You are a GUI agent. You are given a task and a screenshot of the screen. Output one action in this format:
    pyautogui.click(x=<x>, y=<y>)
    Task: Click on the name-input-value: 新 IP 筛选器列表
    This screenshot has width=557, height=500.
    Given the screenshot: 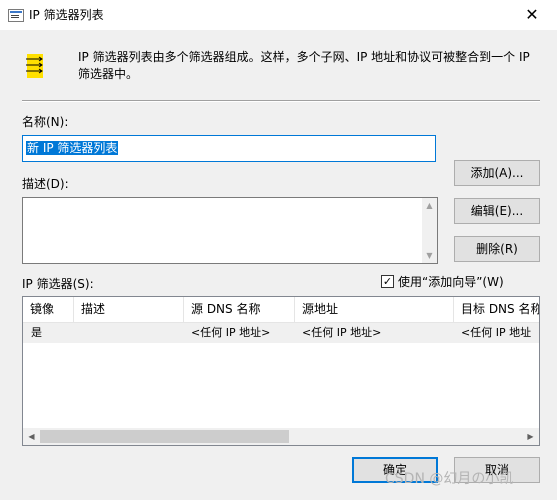 What is the action you would take?
    pyautogui.click(x=72, y=148)
    